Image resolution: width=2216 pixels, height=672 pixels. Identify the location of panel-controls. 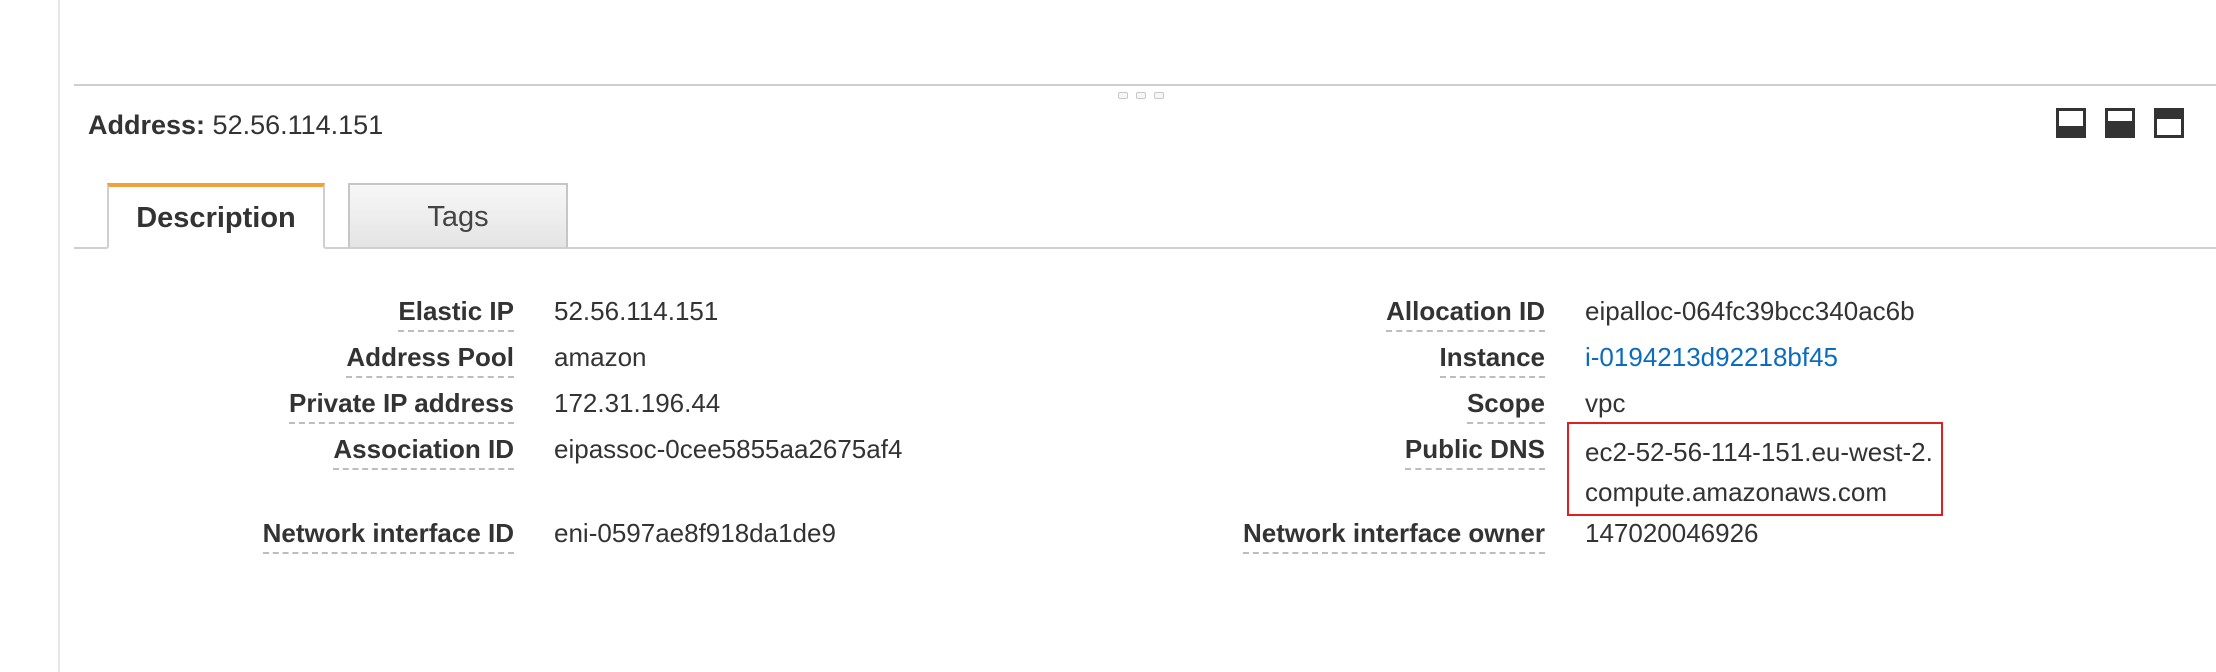
(2136, 124).